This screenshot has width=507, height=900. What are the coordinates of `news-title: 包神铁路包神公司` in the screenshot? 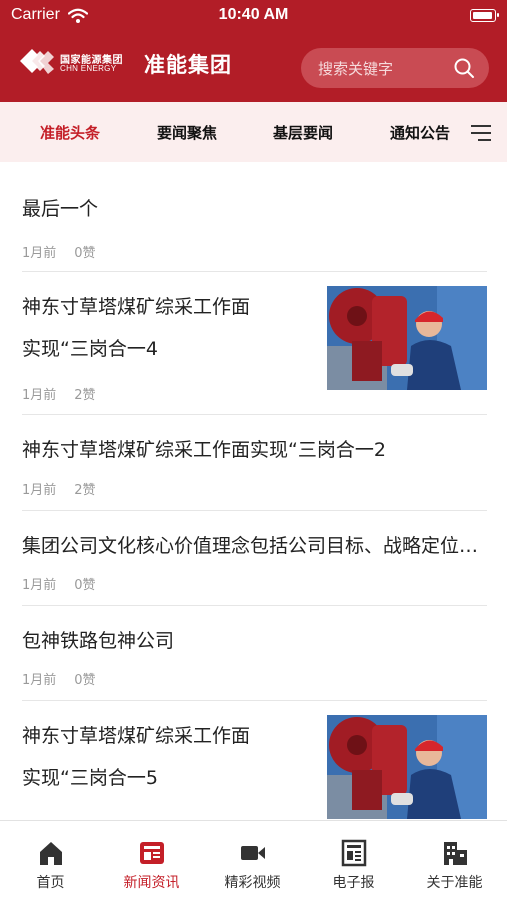 It's located at (98, 641).